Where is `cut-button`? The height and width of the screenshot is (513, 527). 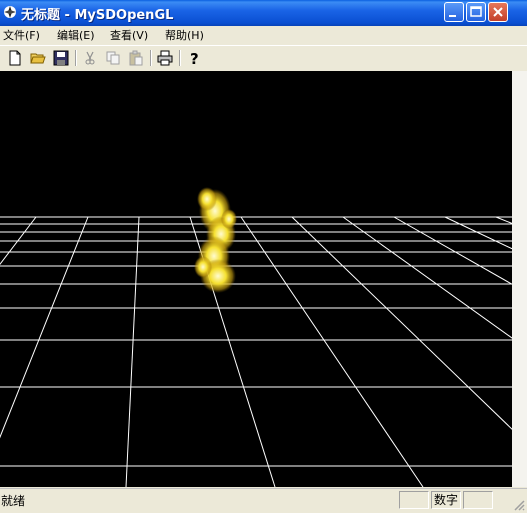
cut-button is located at coordinates (90, 58).